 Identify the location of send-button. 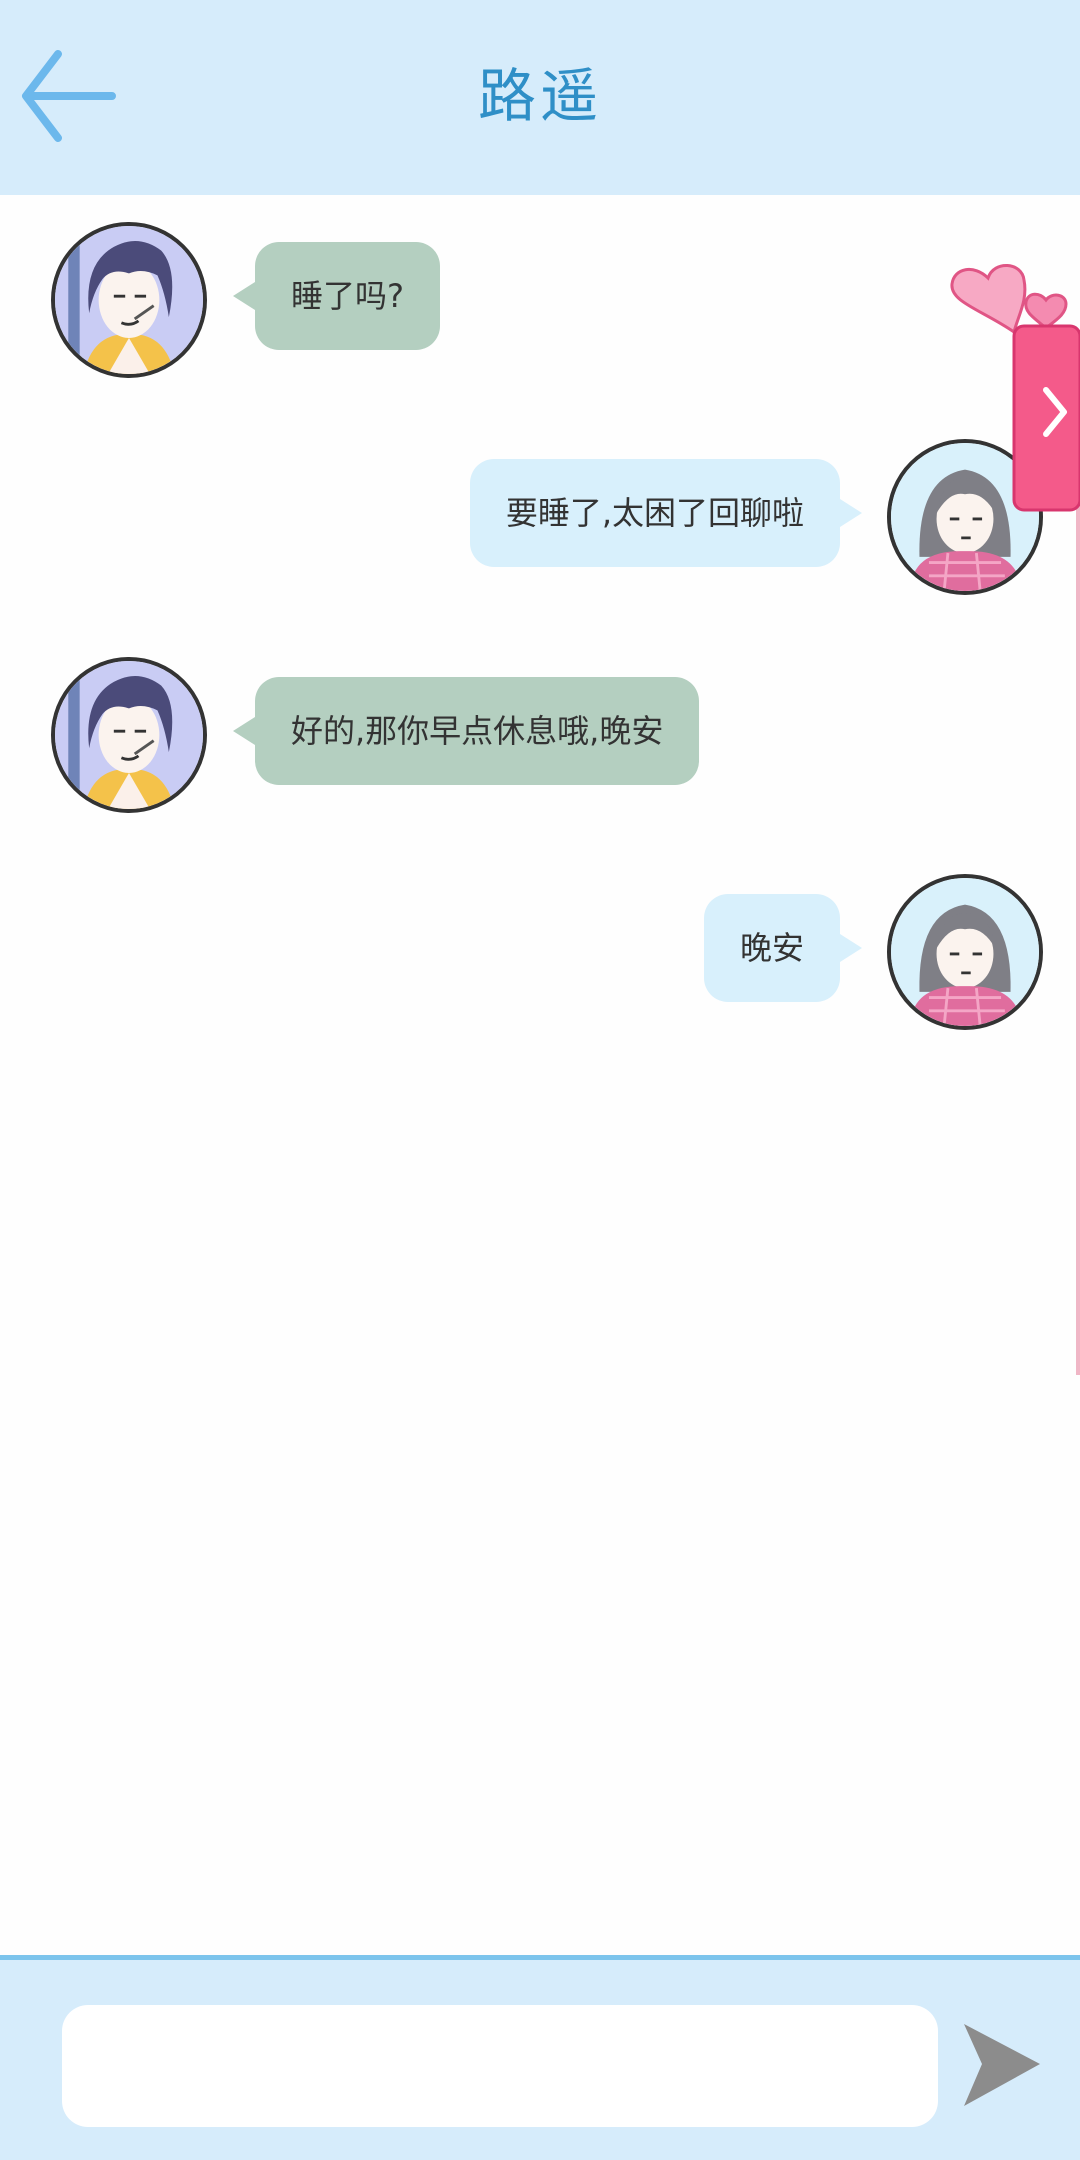
(1001, 2065).